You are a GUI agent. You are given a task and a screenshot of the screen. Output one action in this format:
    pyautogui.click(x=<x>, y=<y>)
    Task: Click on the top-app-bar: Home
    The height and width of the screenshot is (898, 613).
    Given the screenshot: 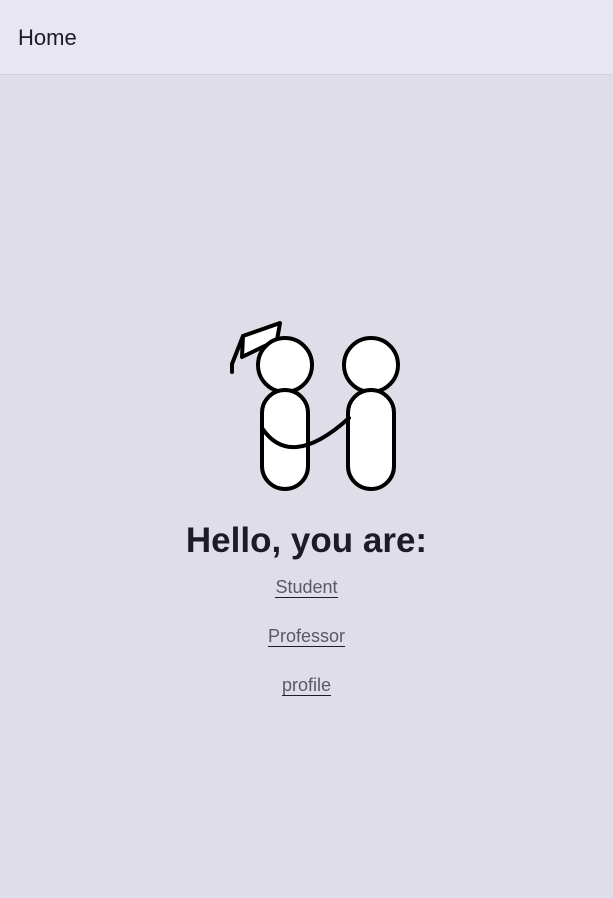 What is the action you would take?
    pyautogui.click(x=306, y=37)
    